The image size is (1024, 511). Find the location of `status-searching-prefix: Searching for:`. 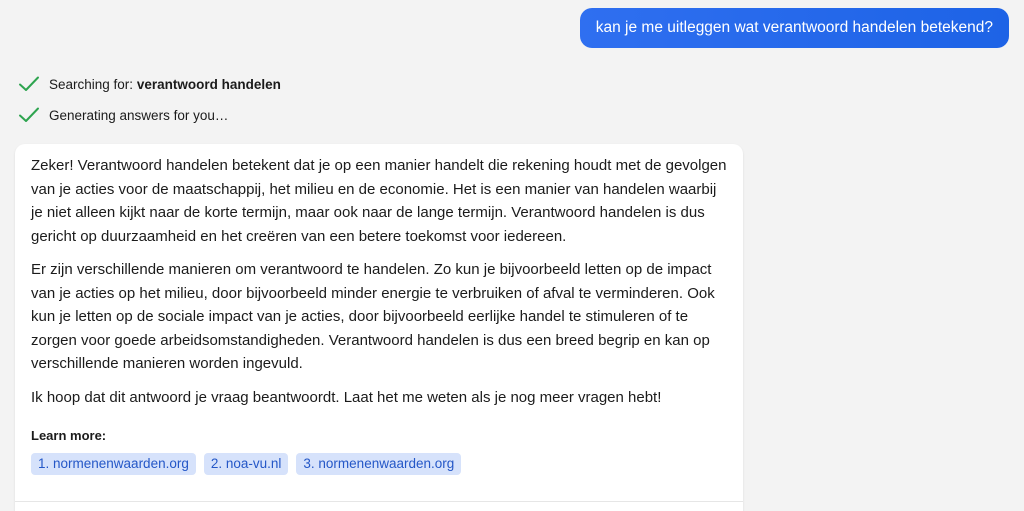

status-searching-prefix: Searching for: is located at coordinates (91, 84).